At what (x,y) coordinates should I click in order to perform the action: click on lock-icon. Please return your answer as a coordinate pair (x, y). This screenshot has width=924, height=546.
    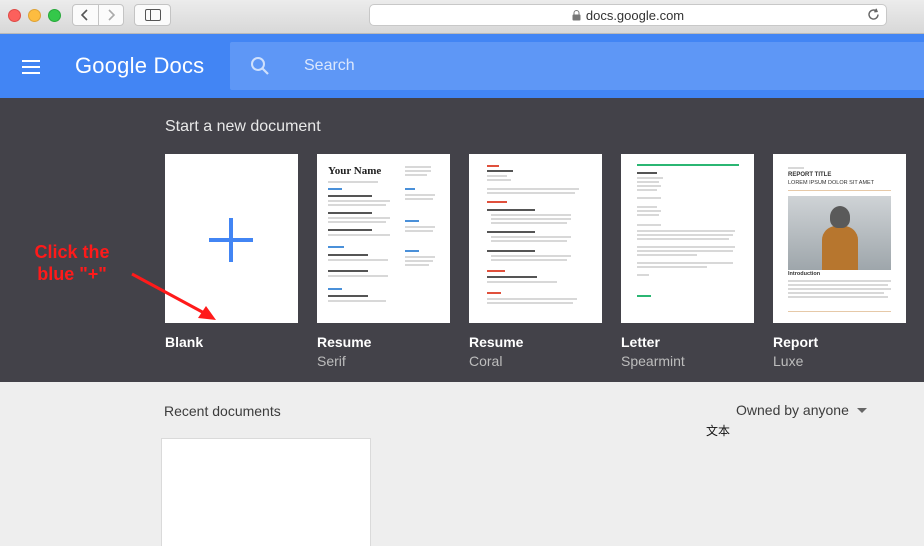
    Looking at the image, I should click on (576, 15).